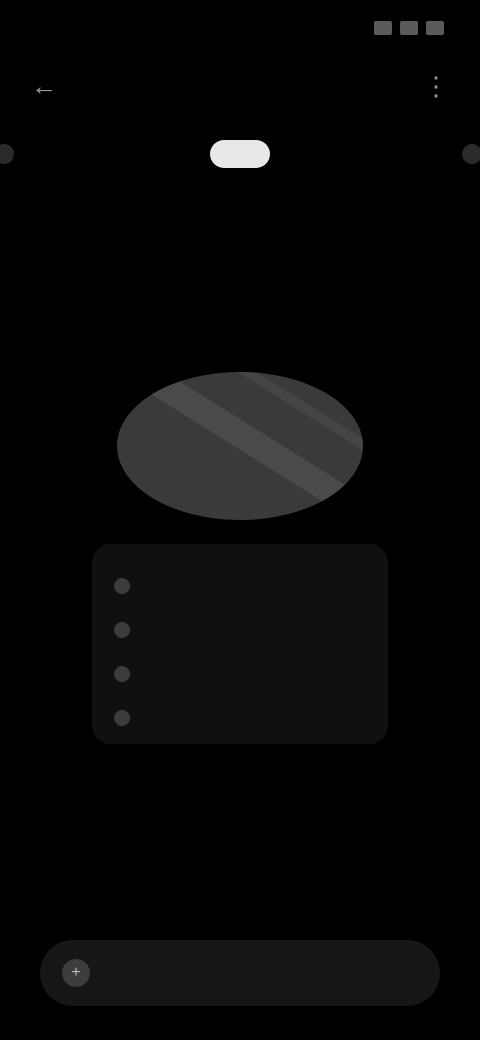  I want to click on back-arrow-icon: ←, so click(44, 86).